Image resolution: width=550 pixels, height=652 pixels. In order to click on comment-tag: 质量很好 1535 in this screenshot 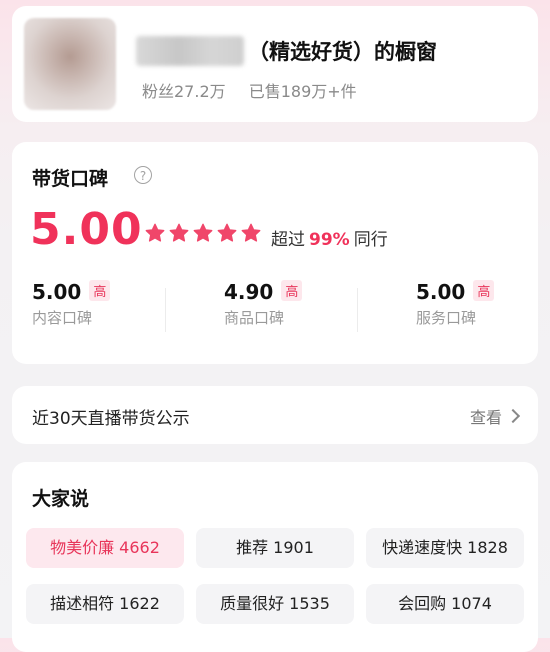, I will do `click(275, 604)`.